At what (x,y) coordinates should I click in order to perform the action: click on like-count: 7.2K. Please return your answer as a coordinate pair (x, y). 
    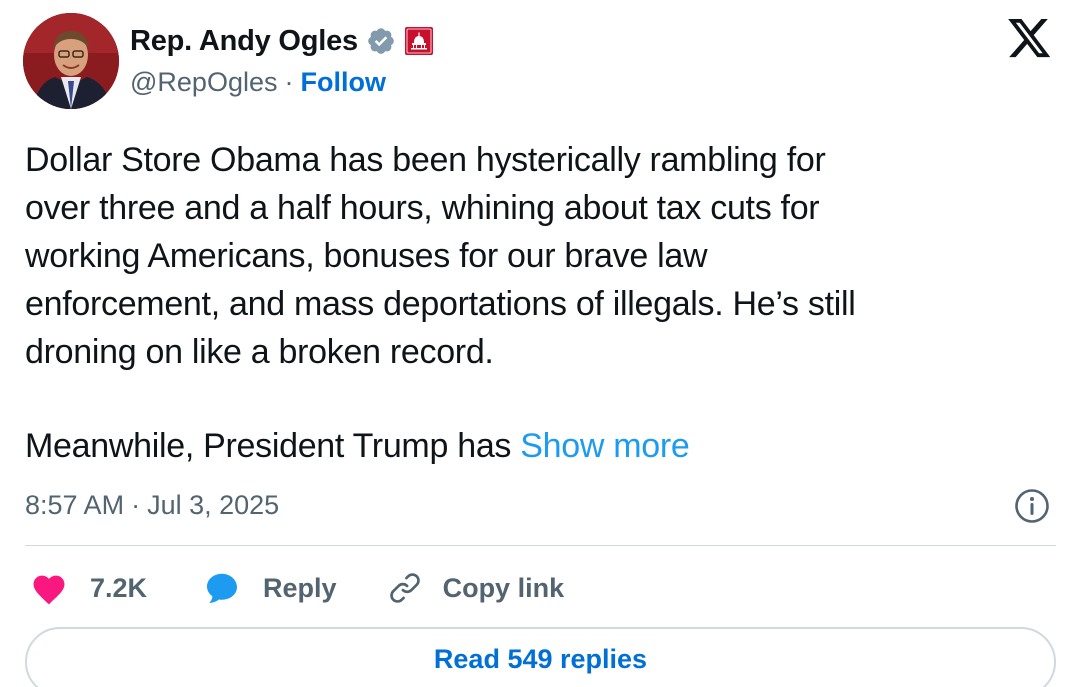
    Looking at the image, I should click on (119, 587).